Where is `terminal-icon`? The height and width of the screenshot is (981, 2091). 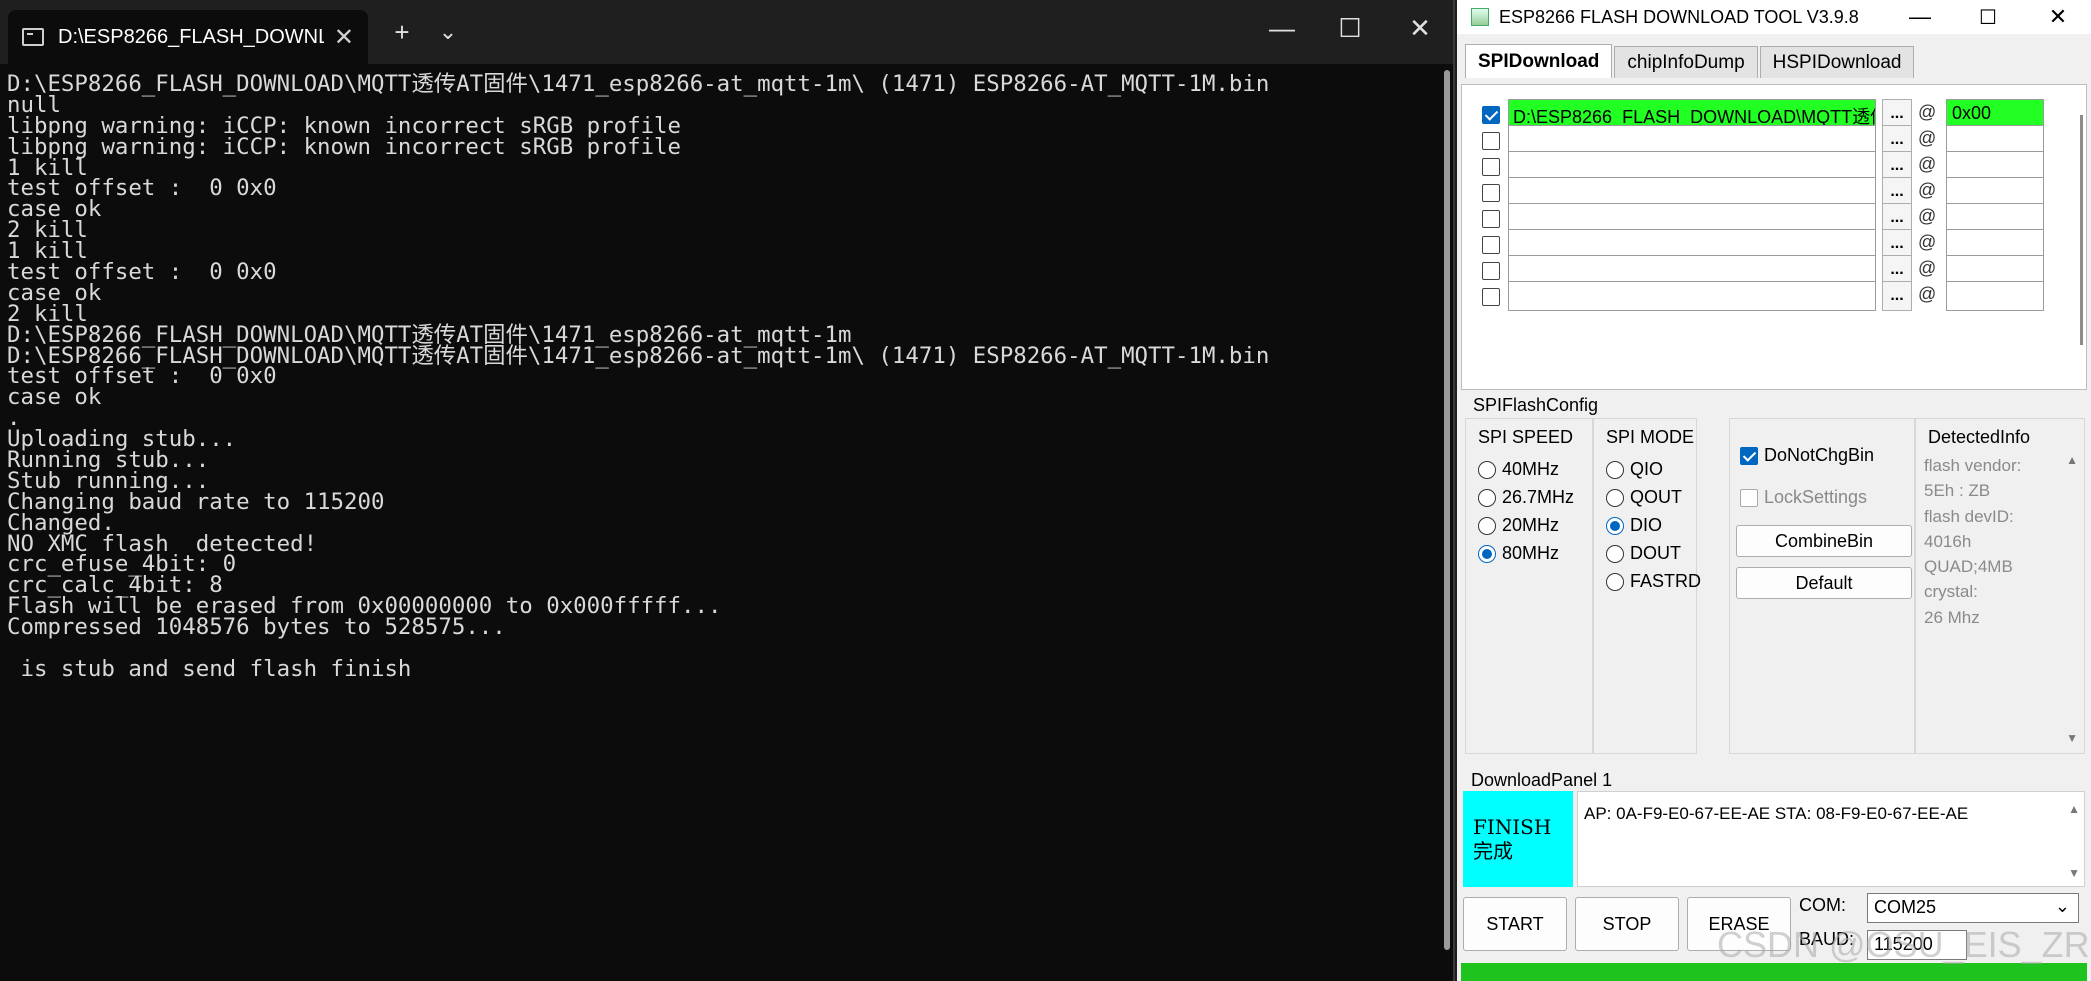 terminal-icon is located at coordinates (33, 37).